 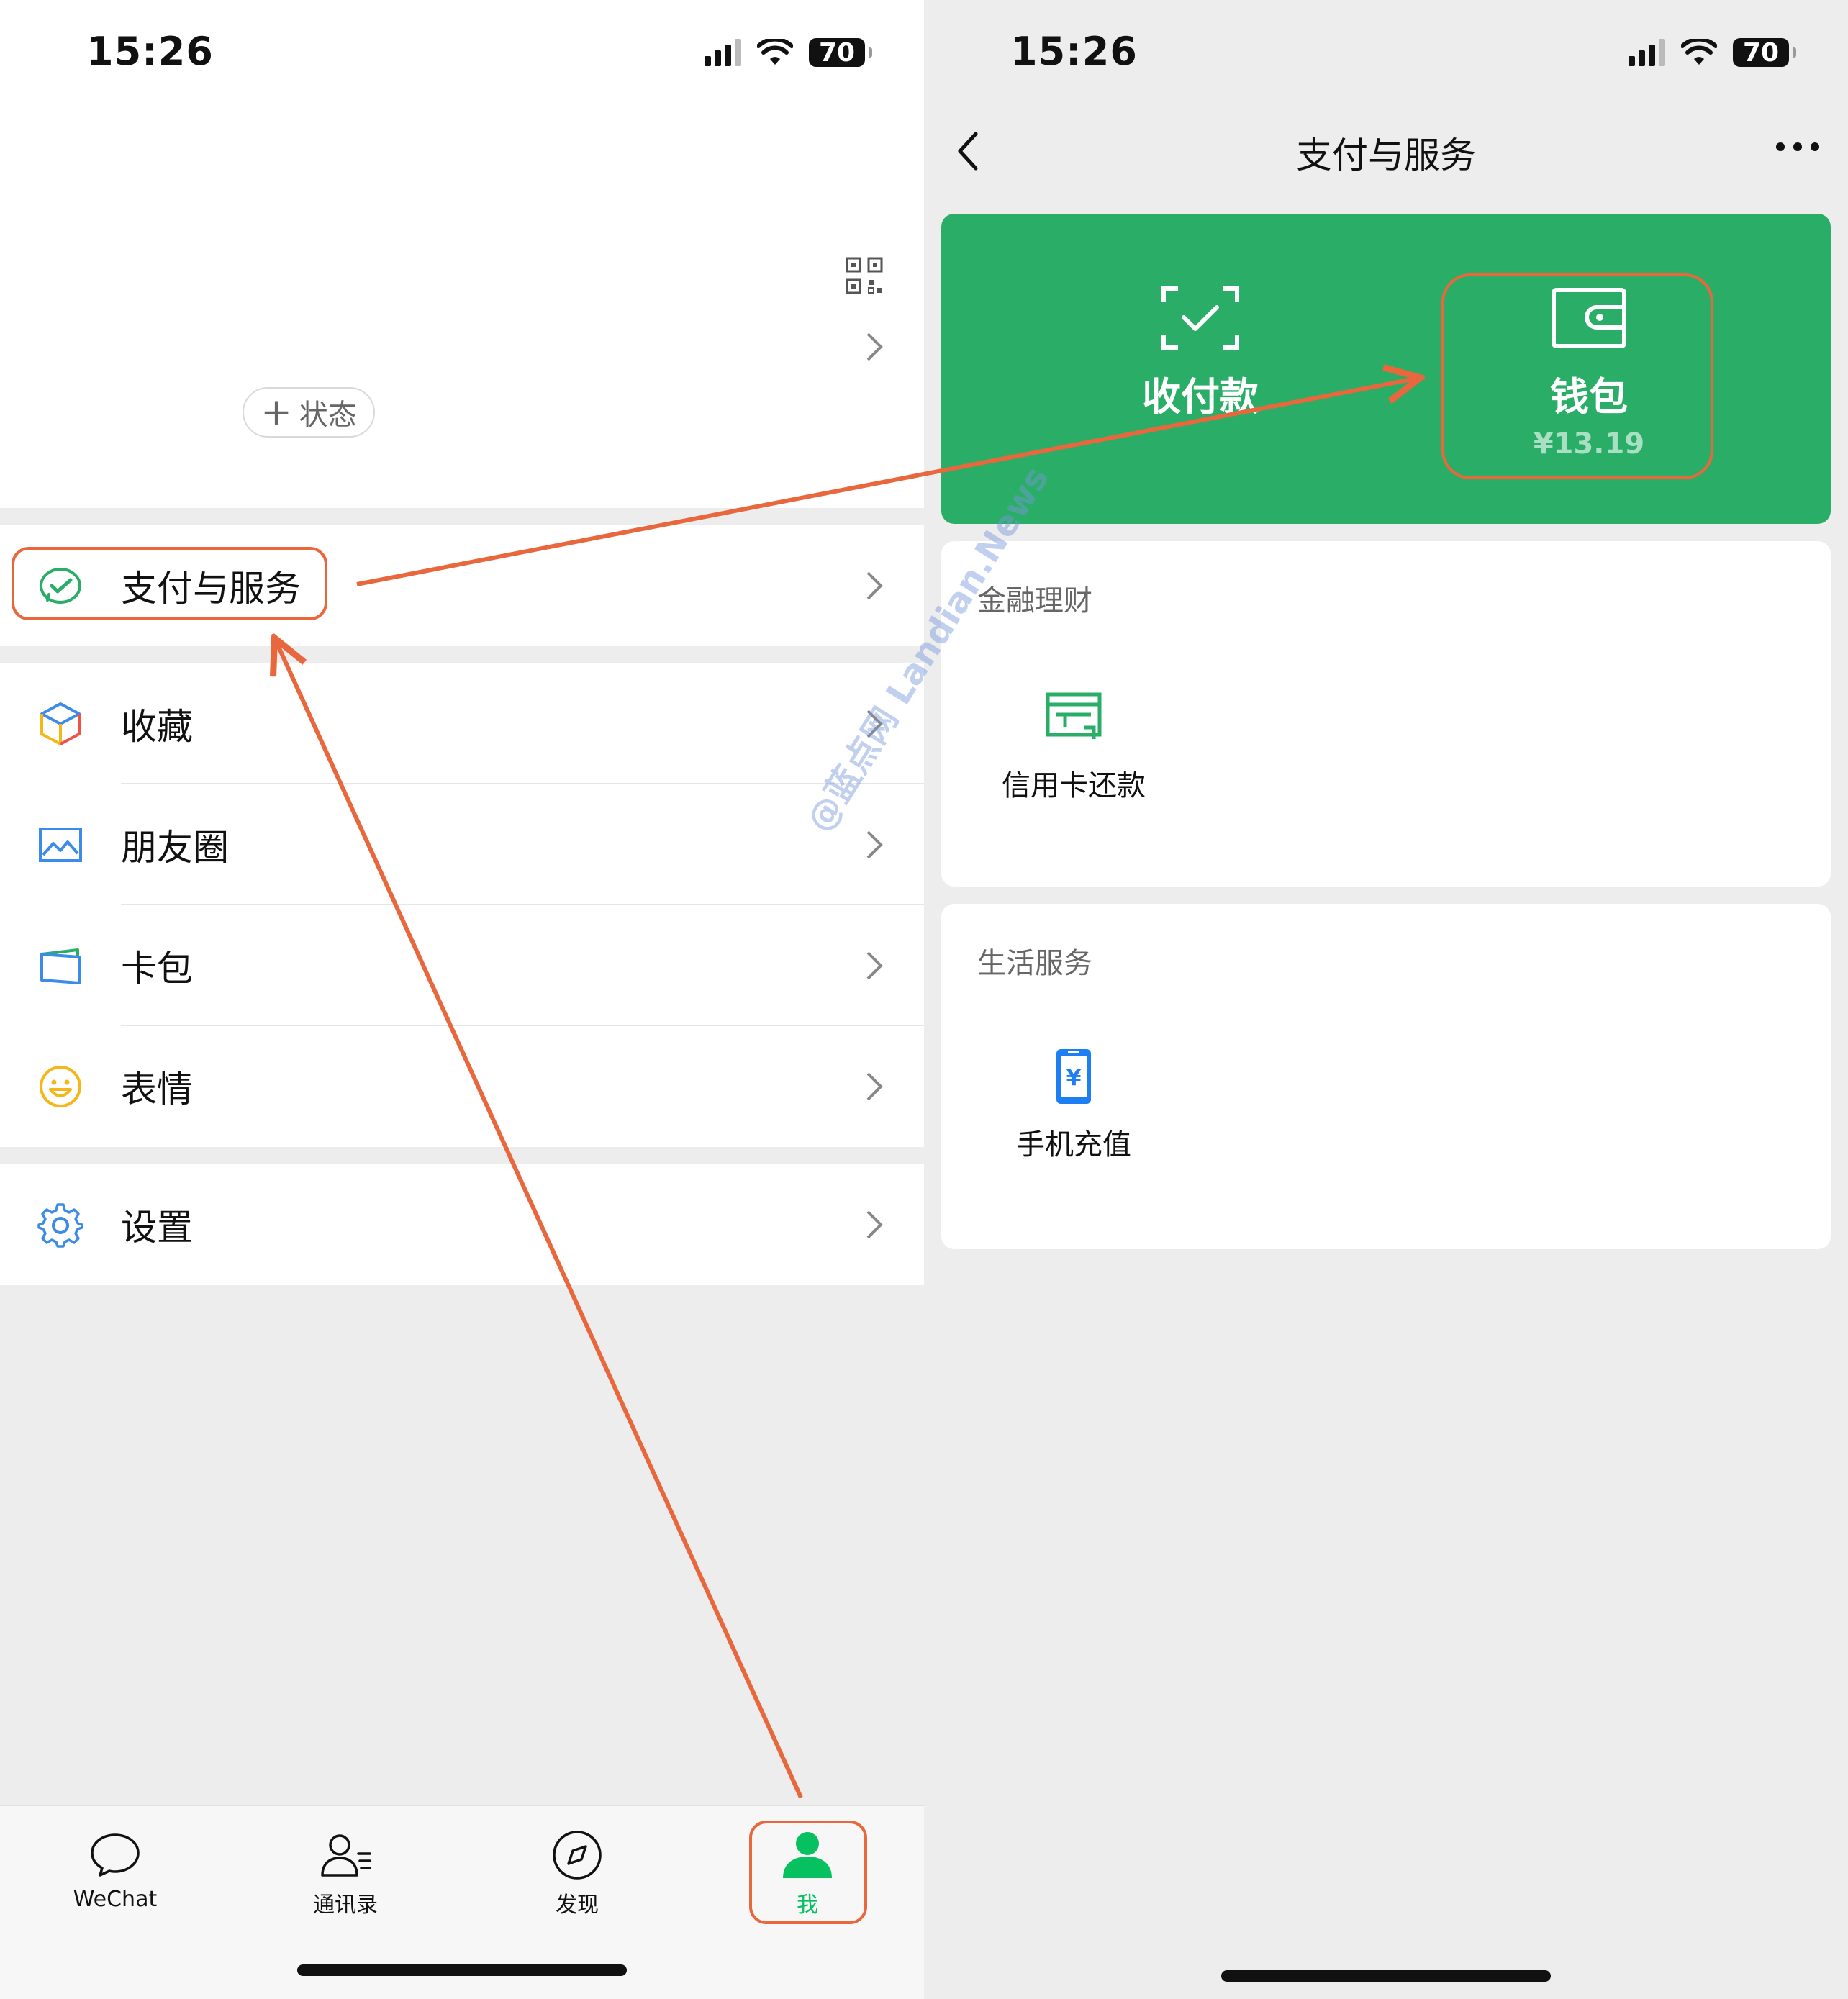 I want to click on highlight-wallet, so click(x=1577, y=376).